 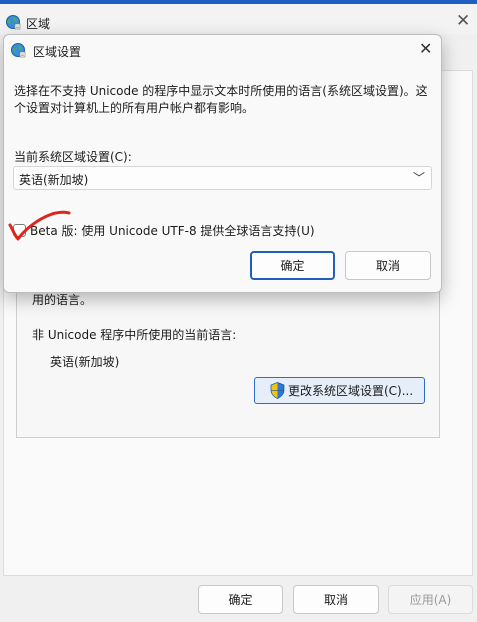 What do you see at coordinates (62, 300) in the screenshot?
I see `language-description: 用的语言。` at bounding box center [62, 300].